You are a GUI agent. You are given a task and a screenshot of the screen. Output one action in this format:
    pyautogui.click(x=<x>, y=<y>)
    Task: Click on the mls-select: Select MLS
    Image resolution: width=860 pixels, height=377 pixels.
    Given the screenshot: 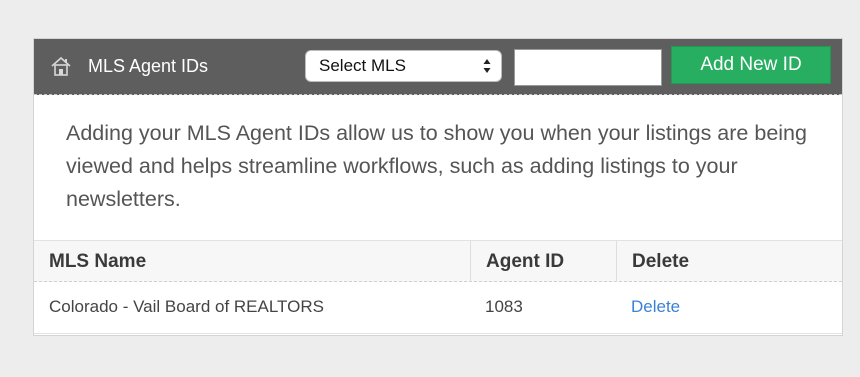 What is the action you would take?
    pyautogui.click(x=403, y=66)
    